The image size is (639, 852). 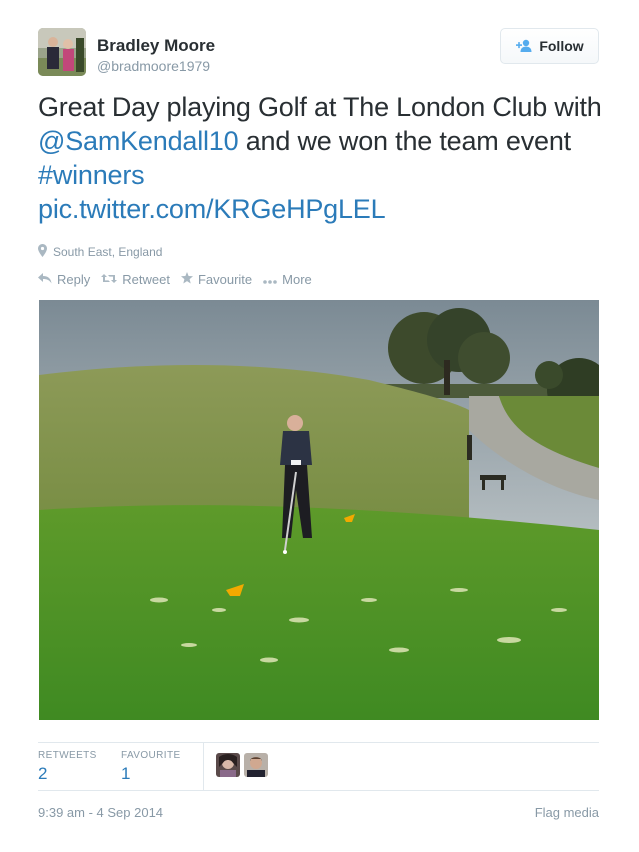 I want to click on tweet-timestamp: 9:39 am - 4 Sep 2014, so click(x=100, y=812).